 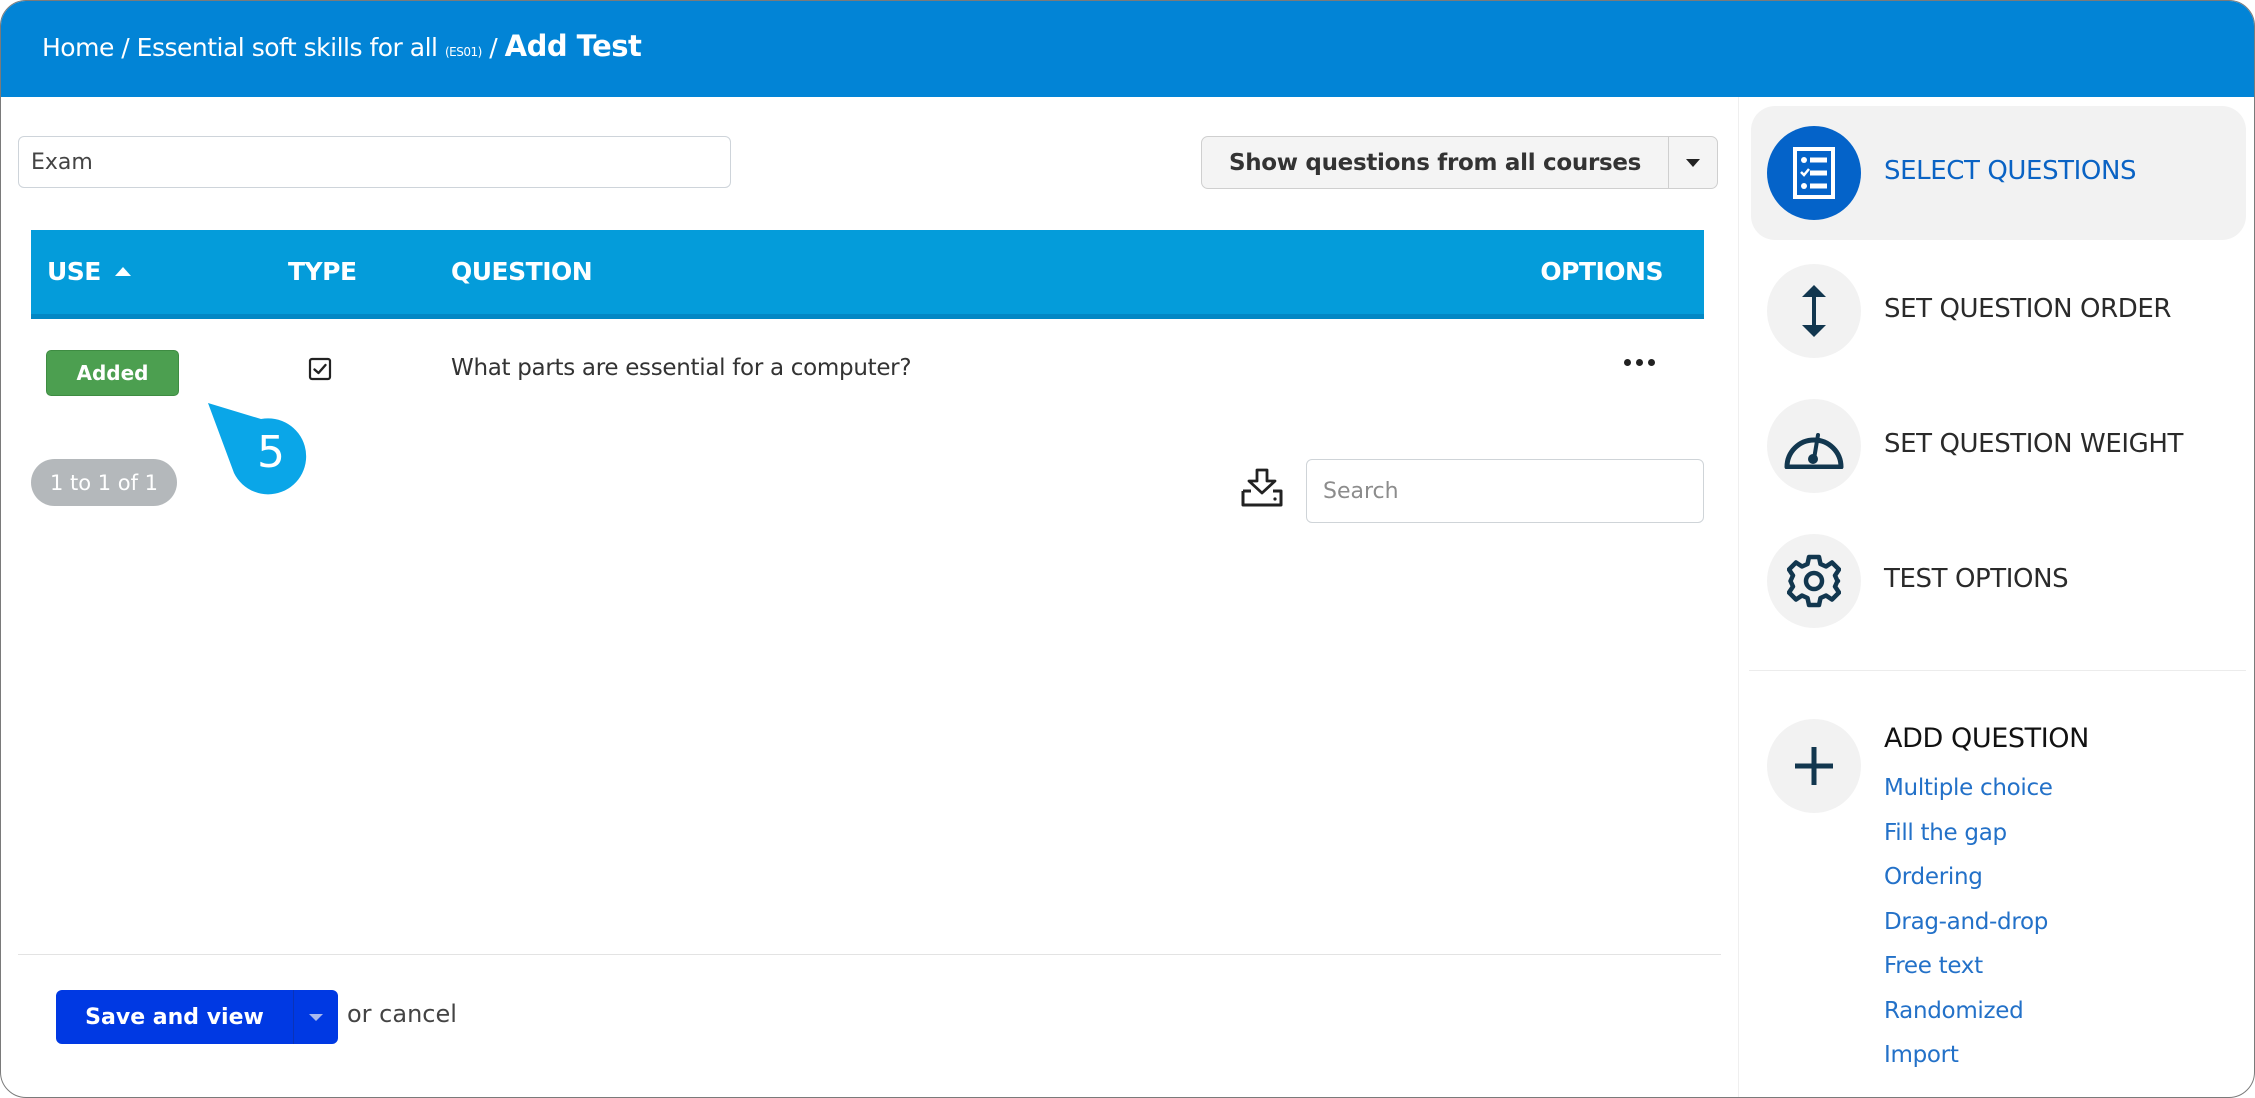 What do you see at coordinates (1997, 670) in the screenshot?
I see `sidebar-separator` at bounding box center [1997, 670].